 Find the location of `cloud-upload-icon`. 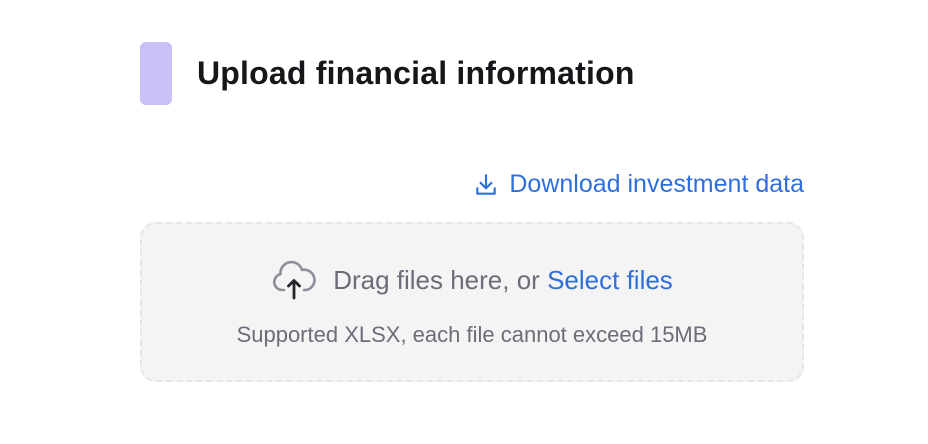

cloud-upload-icon is located at coordinates (294, 280).